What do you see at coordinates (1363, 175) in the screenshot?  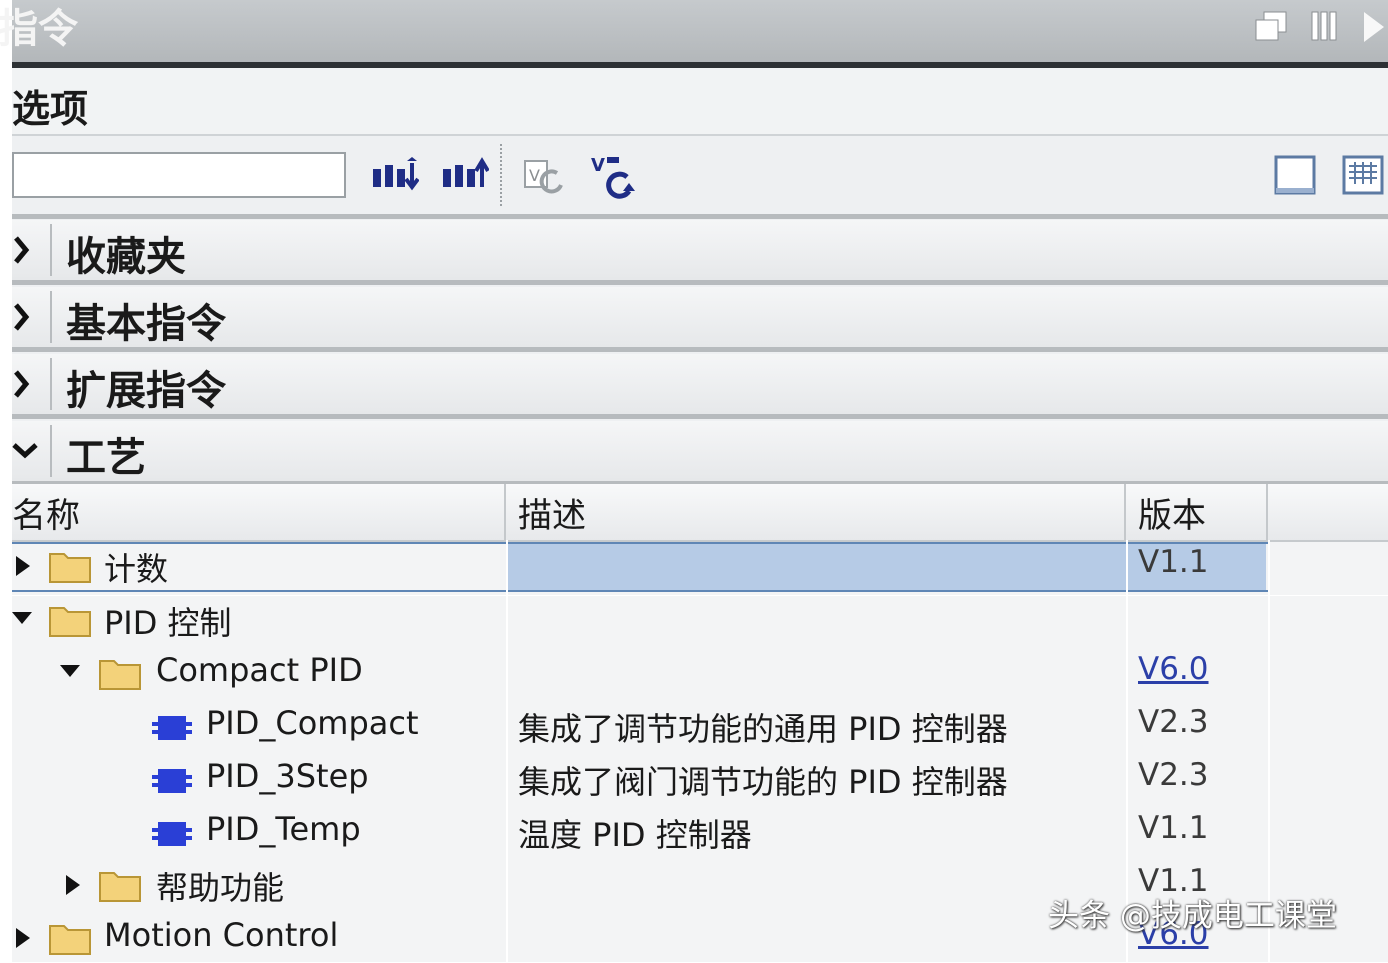 I see `table-view-icon` at bounding box center [1363, 175].